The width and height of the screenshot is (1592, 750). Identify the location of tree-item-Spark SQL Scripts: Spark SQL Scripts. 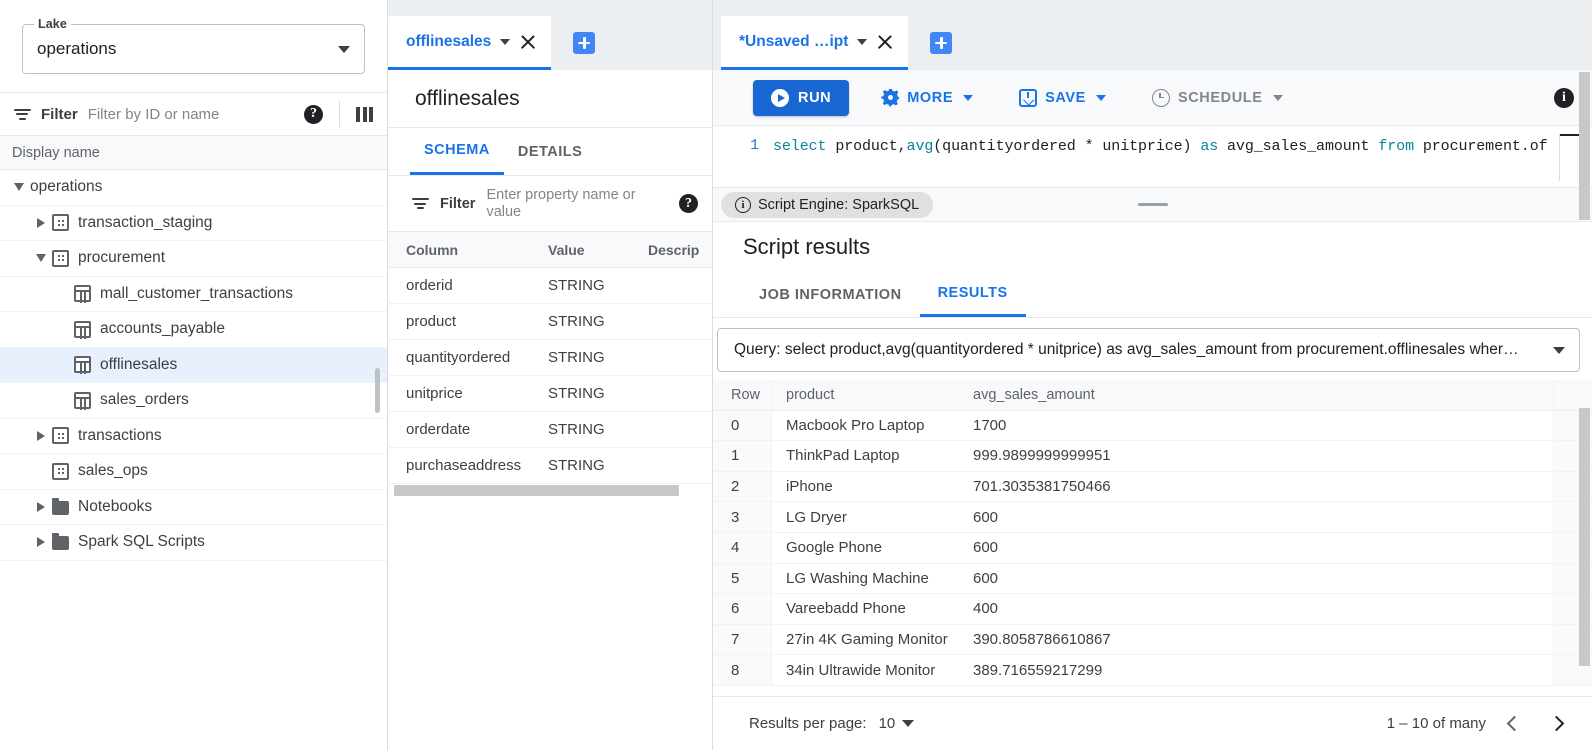
(193, 543).